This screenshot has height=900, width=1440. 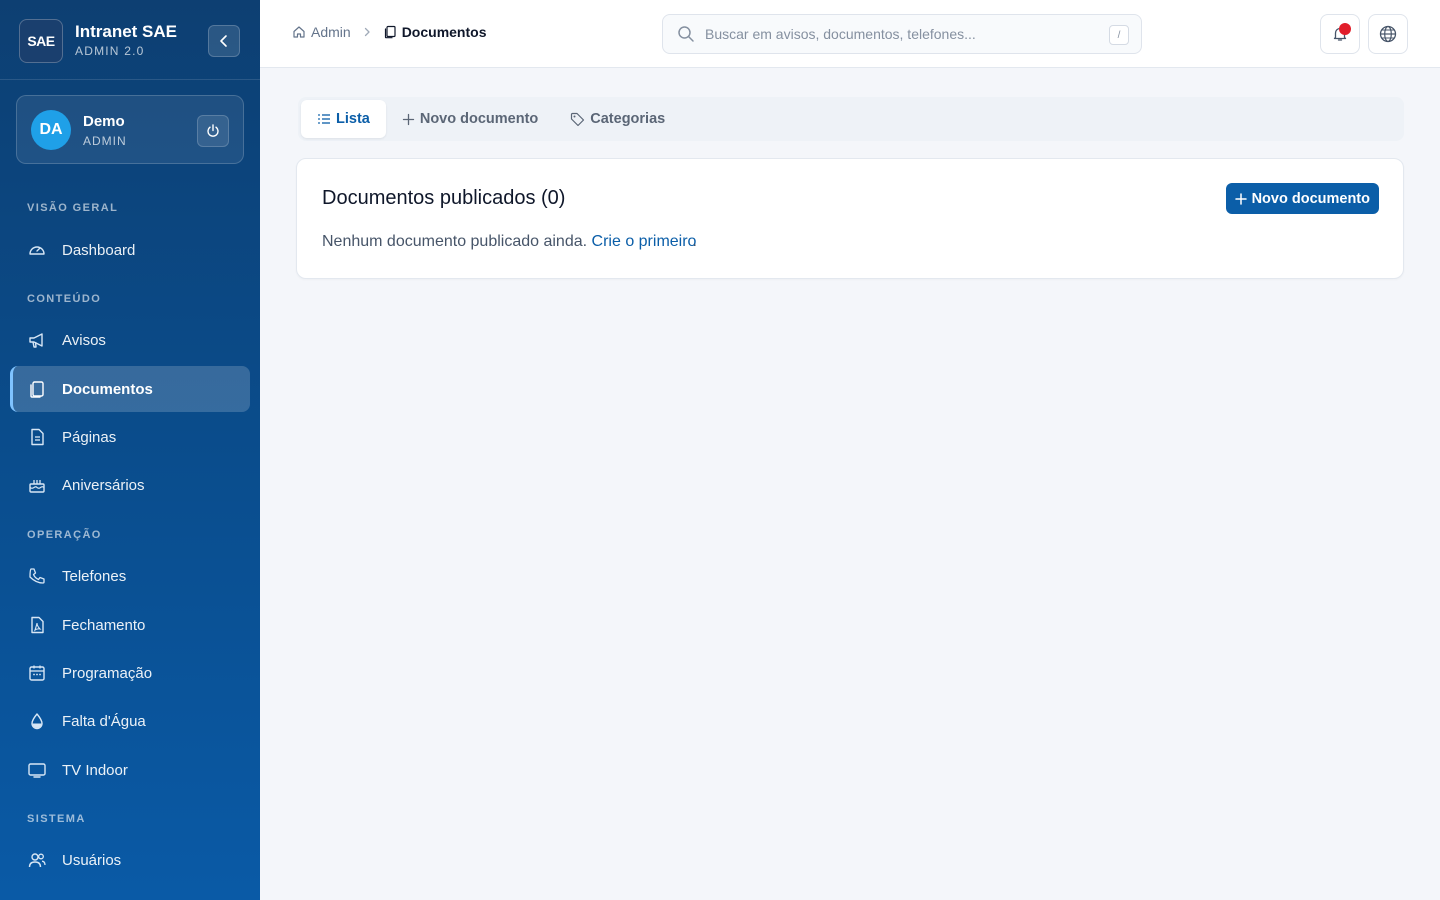 I want to click on sidebar-item-label: Dashboard, so click(x=99, y=250).